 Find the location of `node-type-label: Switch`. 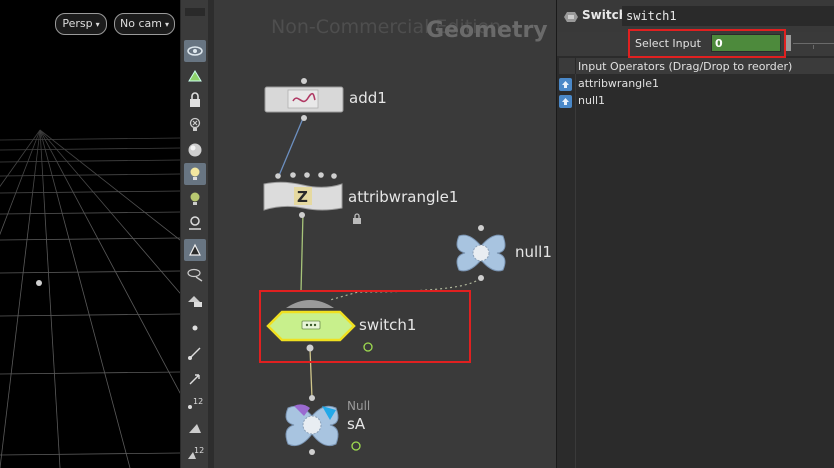

node-type-label: Switch is located at coordinates (605, 15).